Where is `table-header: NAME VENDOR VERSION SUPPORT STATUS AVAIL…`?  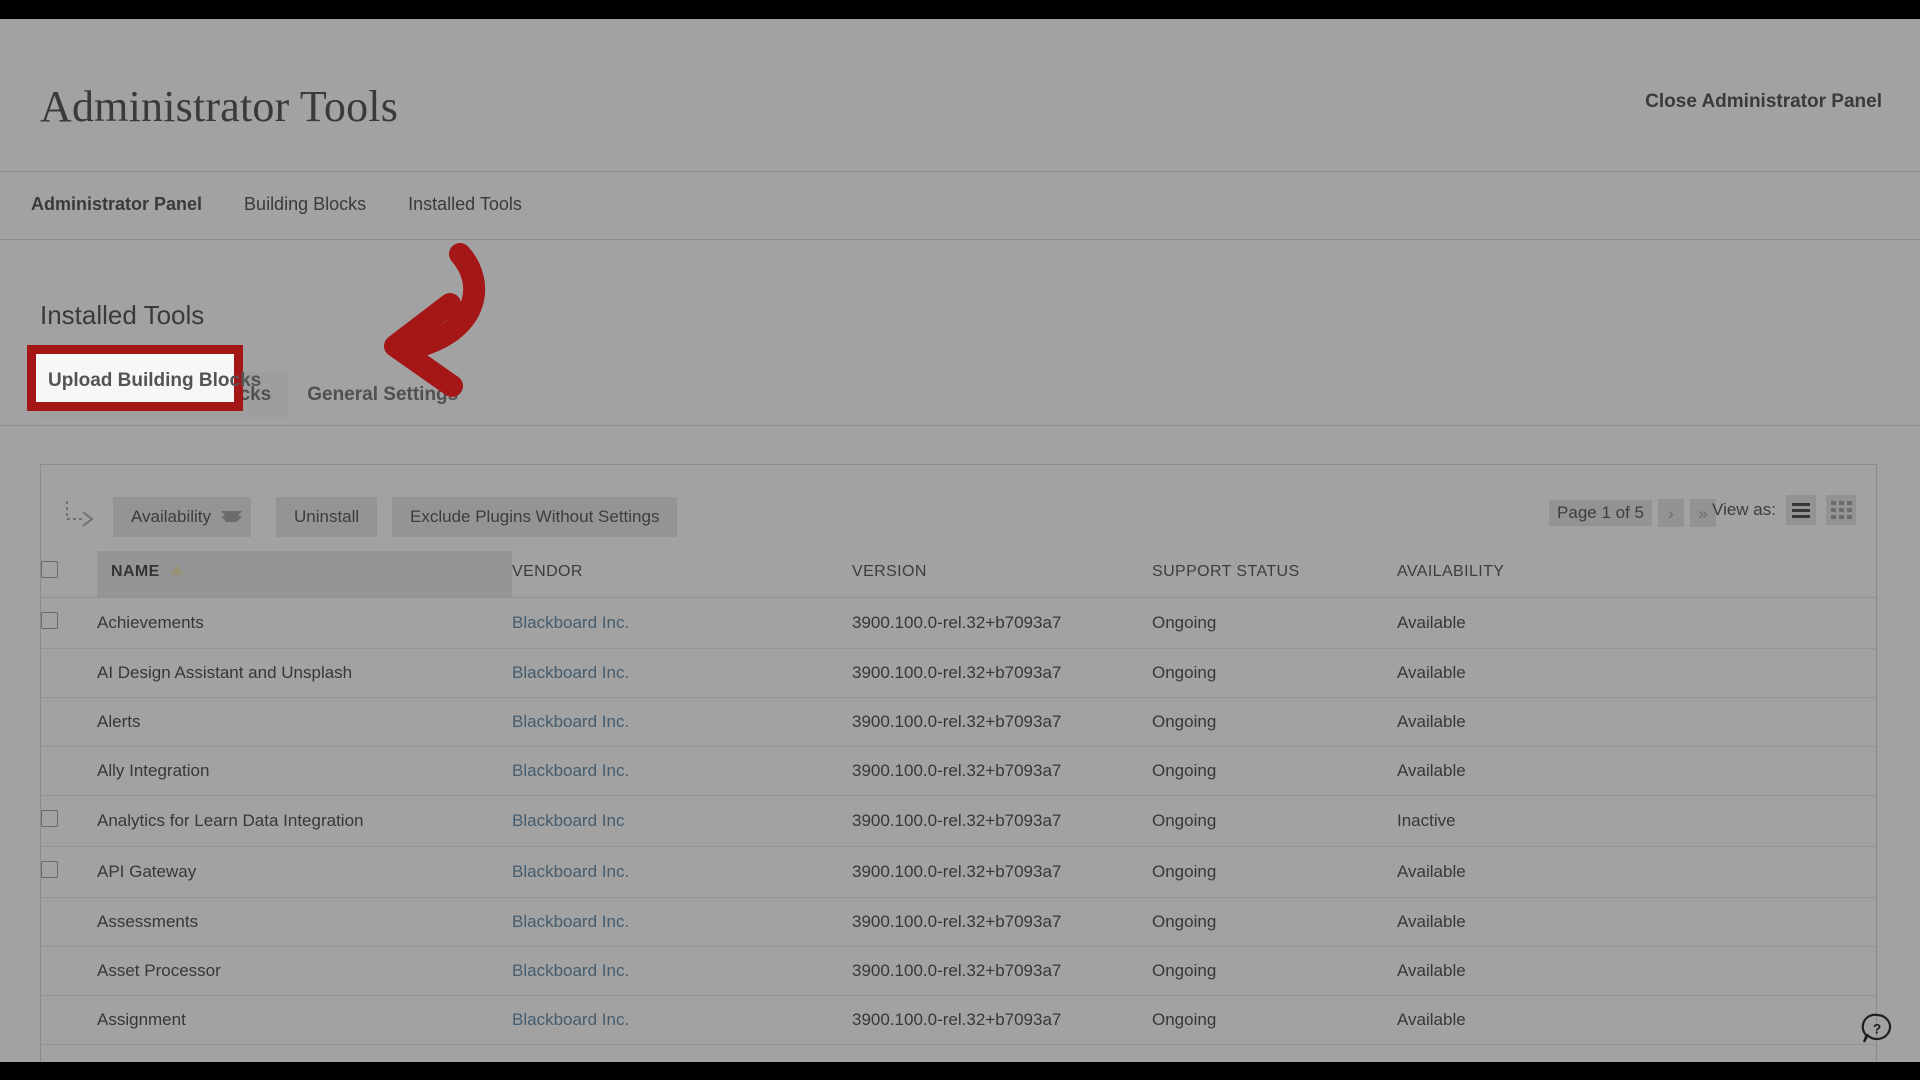 table-header: NAME VENDOR VERSION SUPPORT STATUS AVAIL… is located at coordinates (958, 574).